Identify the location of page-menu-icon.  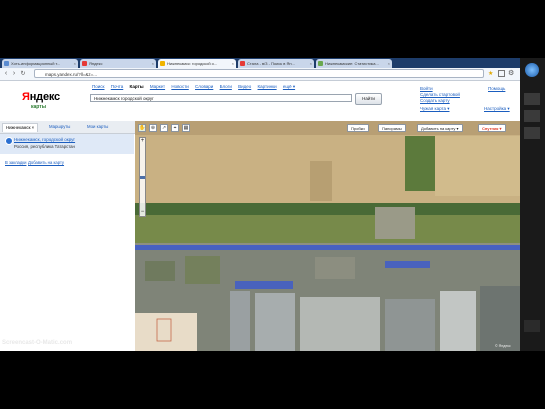
(501, 73).